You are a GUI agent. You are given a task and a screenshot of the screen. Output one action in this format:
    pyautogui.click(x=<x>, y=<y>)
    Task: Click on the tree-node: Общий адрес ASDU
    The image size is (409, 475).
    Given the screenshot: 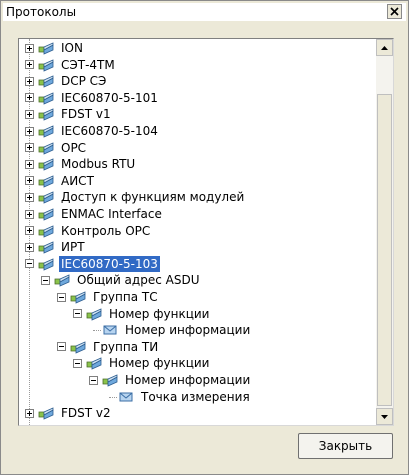 What is the action you would take?
    pyautogui.click(x=121, y=280)
    